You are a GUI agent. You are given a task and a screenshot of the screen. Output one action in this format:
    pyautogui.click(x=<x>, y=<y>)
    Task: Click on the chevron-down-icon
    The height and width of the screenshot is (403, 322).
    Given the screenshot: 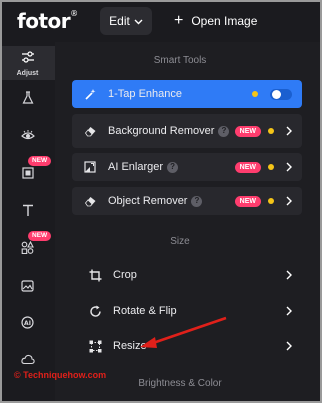 What is the action you would take?
    pyautogui.click(x=138, y=21)
    